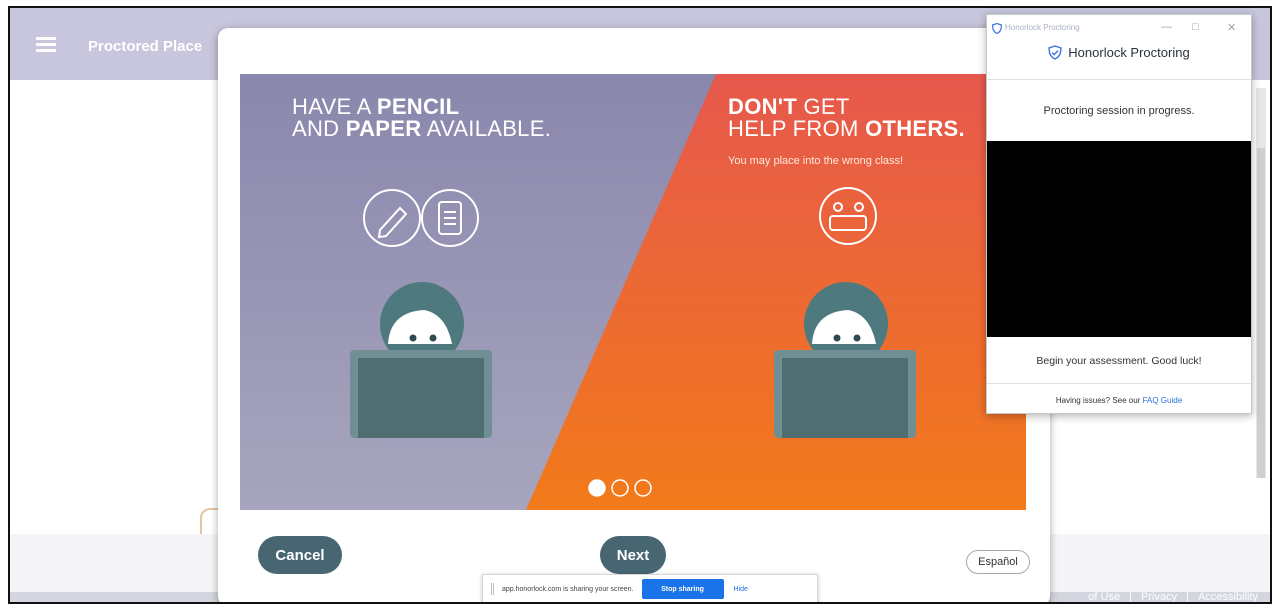 The width and height of the screenshot is (1284, 610). I want to click on minimize-icon: —, so click(1166, 27).